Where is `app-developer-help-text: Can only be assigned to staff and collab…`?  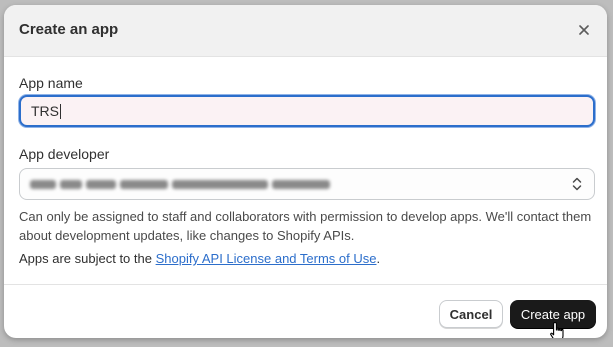 app-developer-help-text: Can only be assigned to staff and collab… is located at coordinates (305, 226).